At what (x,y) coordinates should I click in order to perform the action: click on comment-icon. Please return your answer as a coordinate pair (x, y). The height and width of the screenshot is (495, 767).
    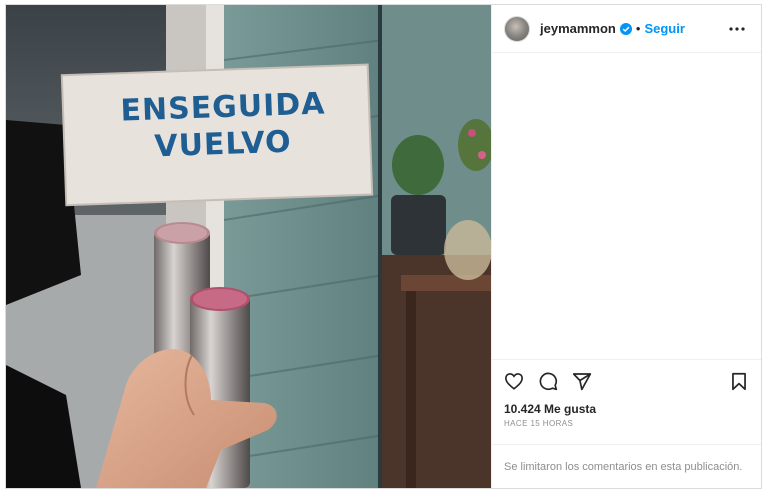
    Looking at the image, I should click on (548, 381).